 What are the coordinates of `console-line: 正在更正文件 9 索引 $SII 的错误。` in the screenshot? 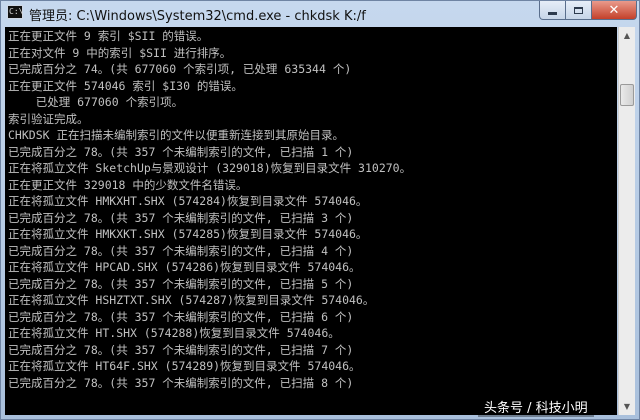 It's located at (108, 36).